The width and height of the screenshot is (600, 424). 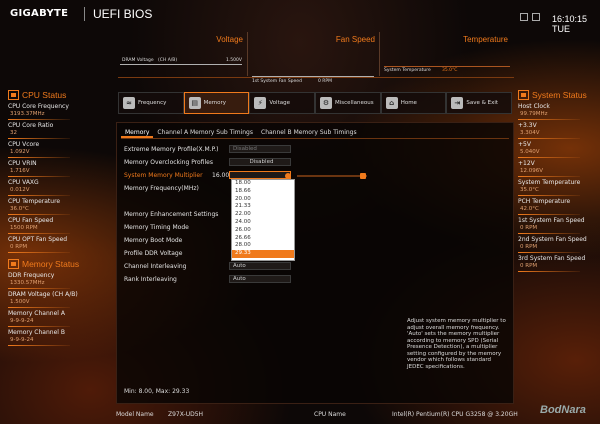 I want to click on subtab-memory: Memory, so click(x=137, y=132).